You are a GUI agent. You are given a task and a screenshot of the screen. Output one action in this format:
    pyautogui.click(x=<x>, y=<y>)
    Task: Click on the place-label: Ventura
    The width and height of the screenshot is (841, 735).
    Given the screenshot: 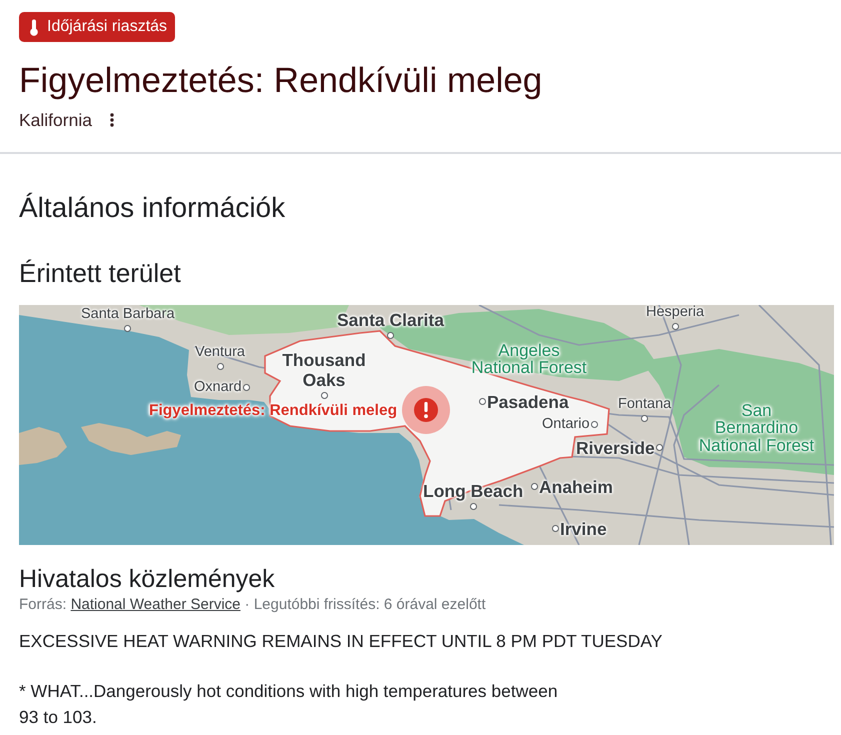 What is the action you would take?
    pyautogui.click(x=220, y=352)
    